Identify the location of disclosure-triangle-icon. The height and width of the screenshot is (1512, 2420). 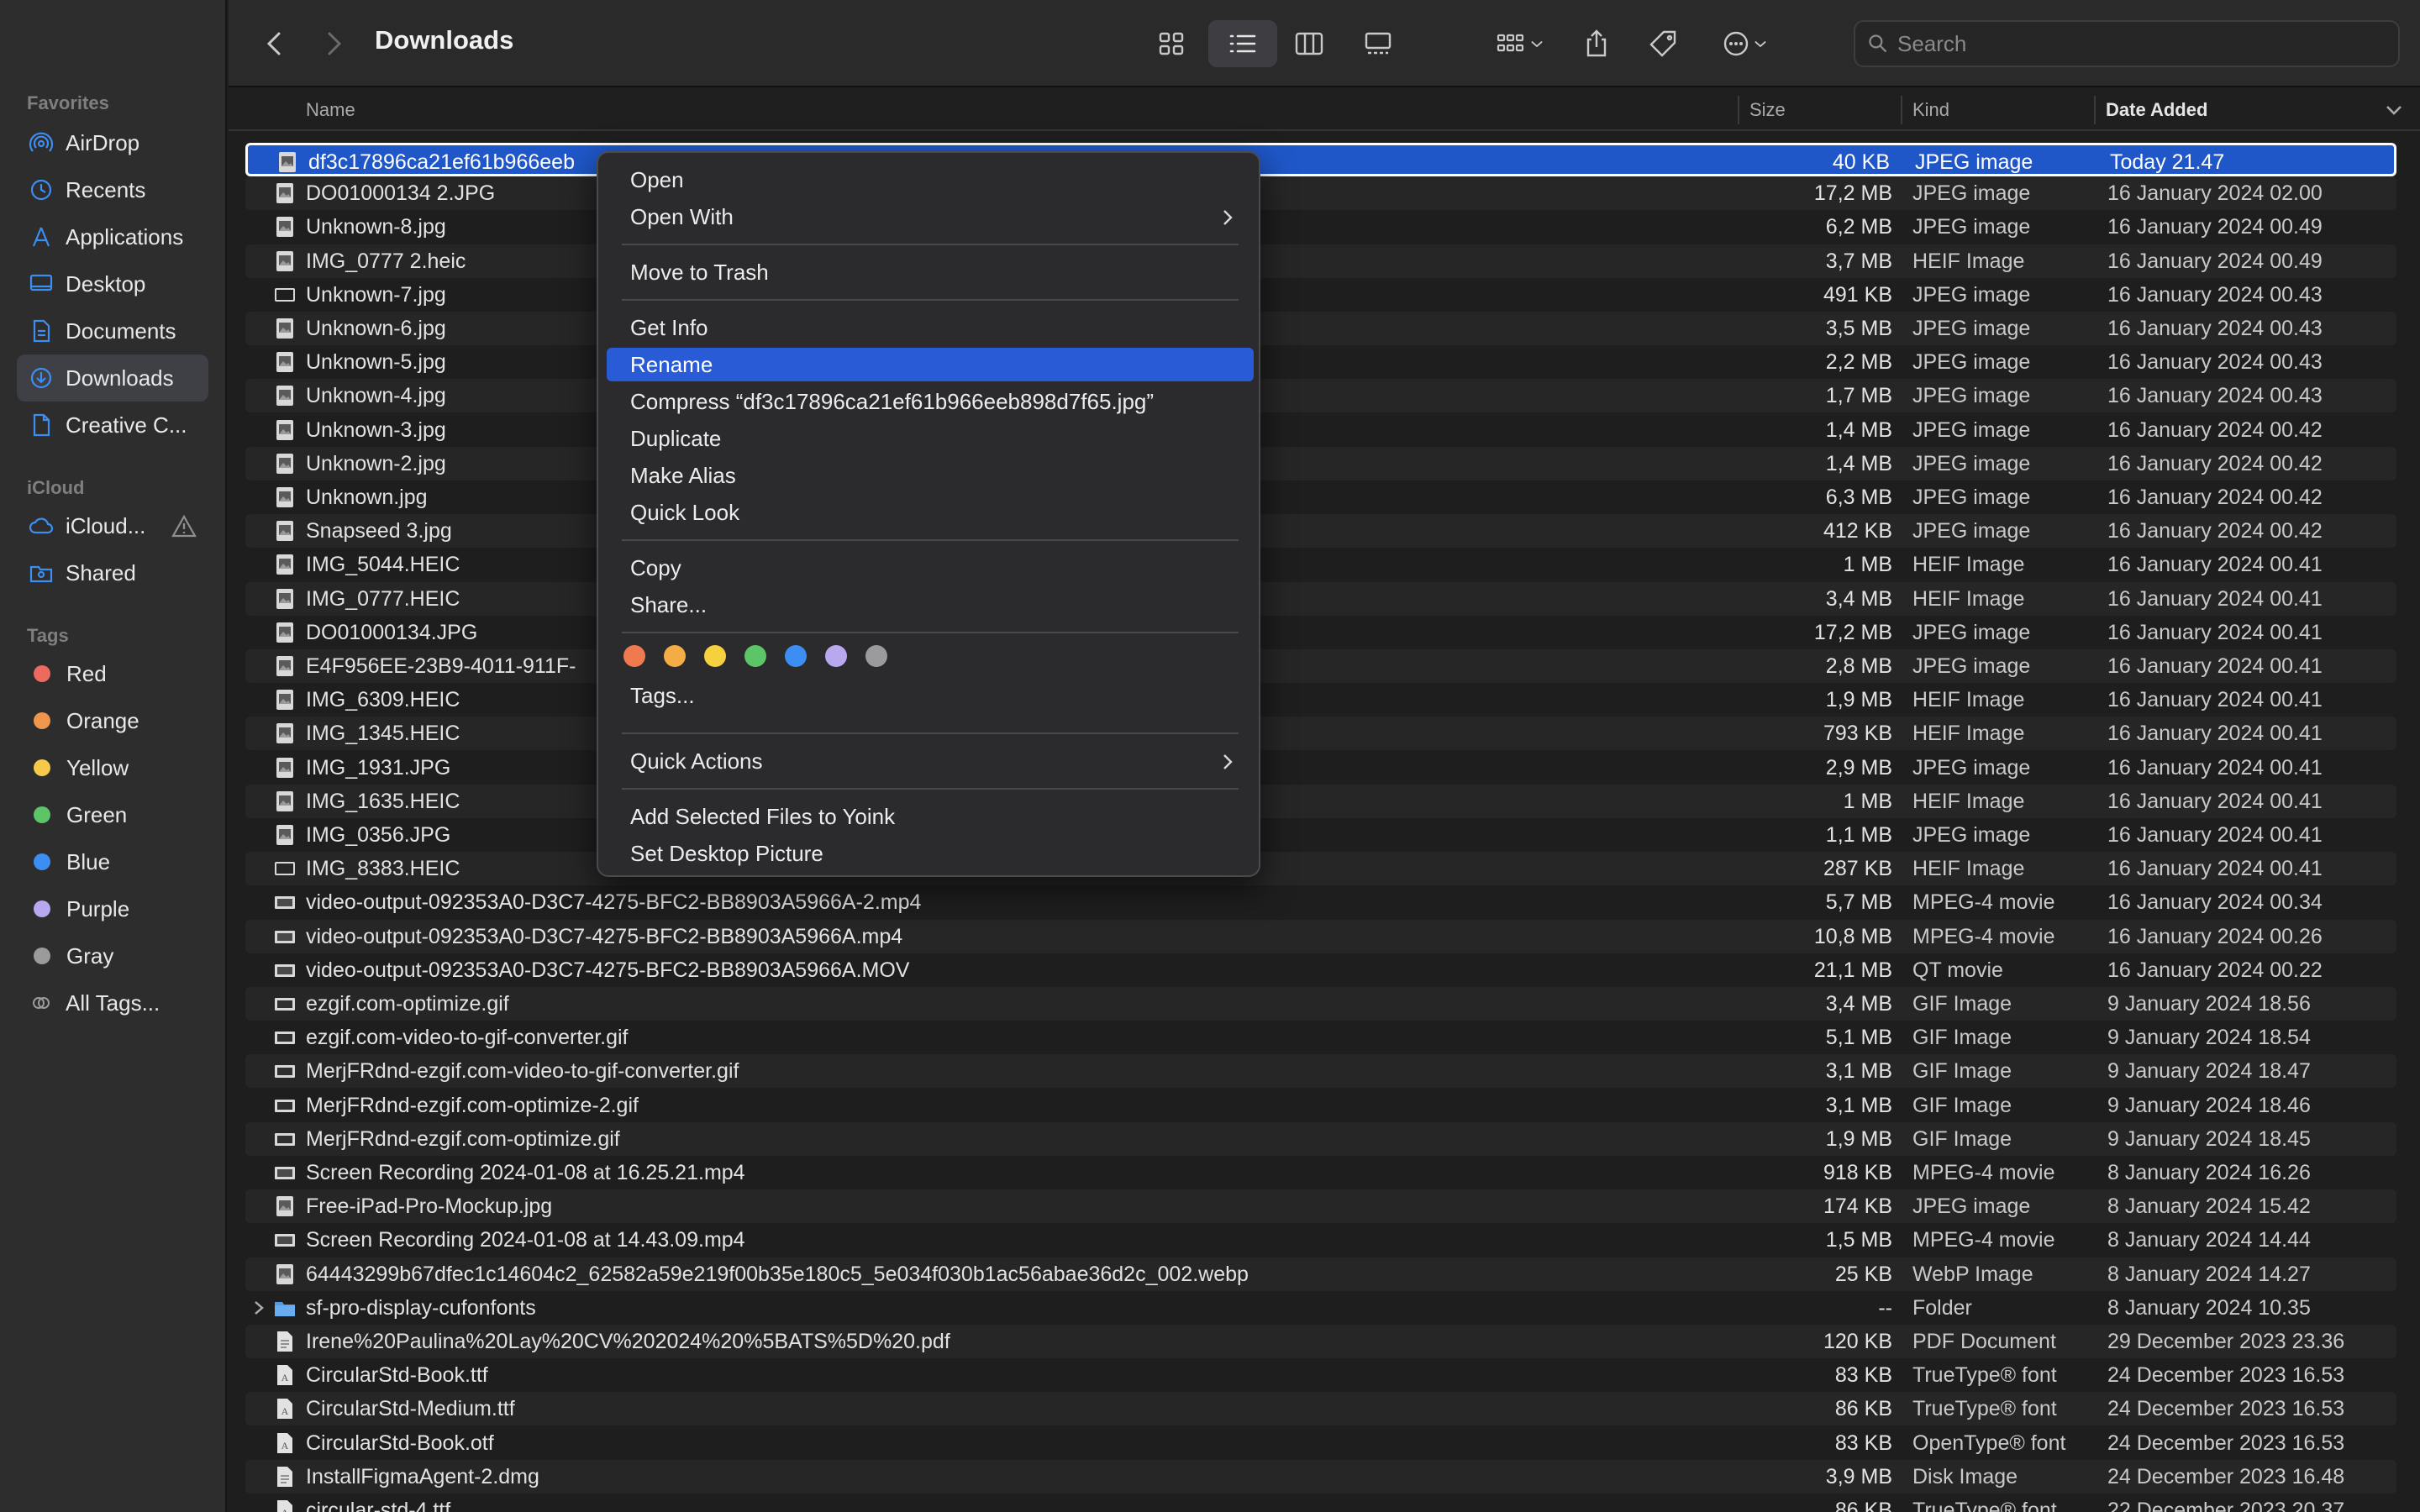
(258, 1308).